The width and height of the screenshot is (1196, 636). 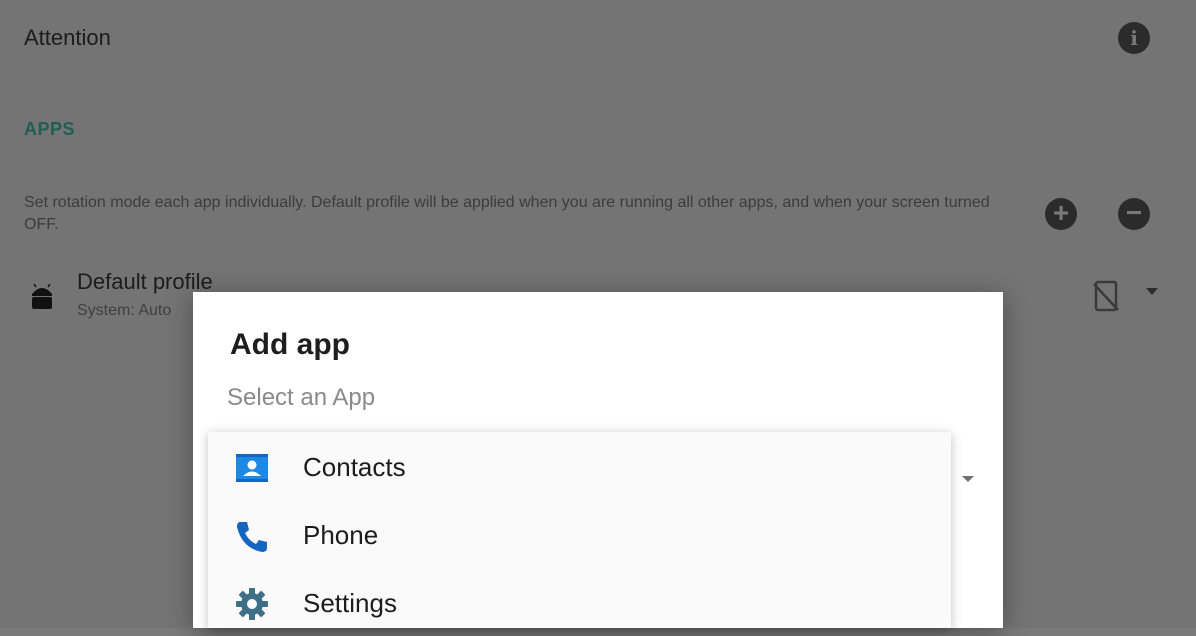 I want to click on dropdown-item-settings: Settings, so click(x=579, y=602).